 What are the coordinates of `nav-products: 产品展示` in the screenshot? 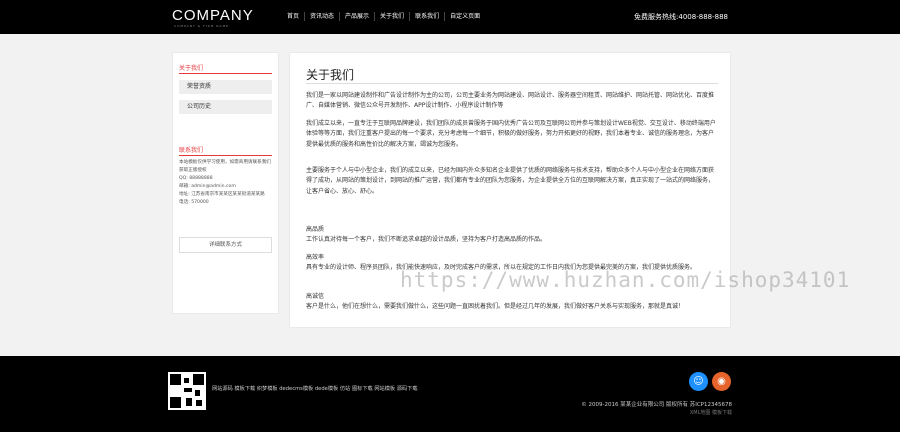 It's located at (358, 16).